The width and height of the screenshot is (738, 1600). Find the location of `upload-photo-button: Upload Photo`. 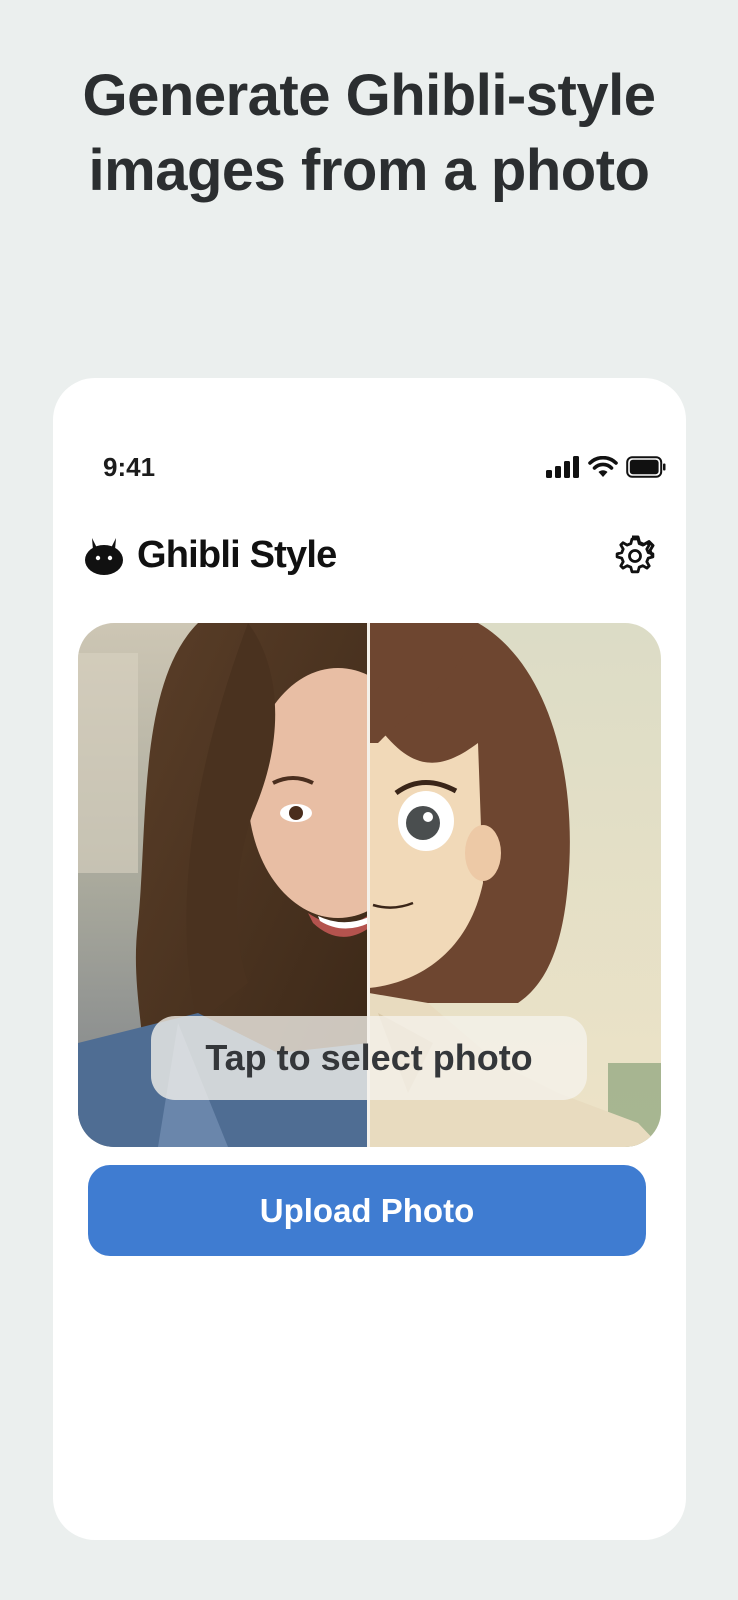

upload-photo-button: Upload Photo is located at coordinates (367, 1210).